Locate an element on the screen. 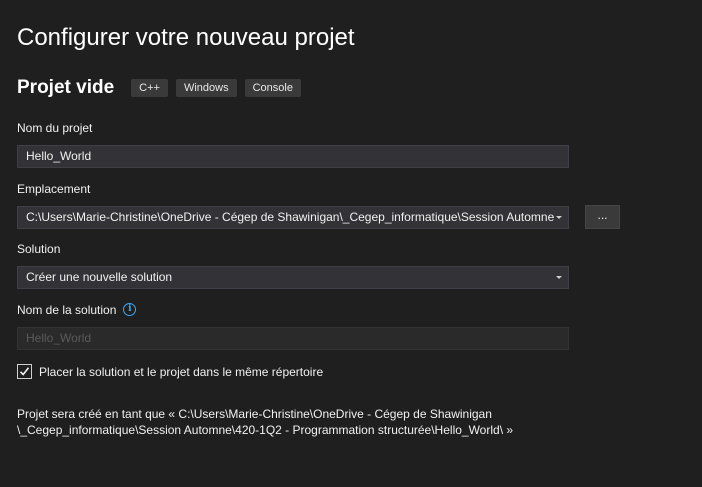  solution-value: Créer une nouvelle solution is located at coordinates (99, 277).